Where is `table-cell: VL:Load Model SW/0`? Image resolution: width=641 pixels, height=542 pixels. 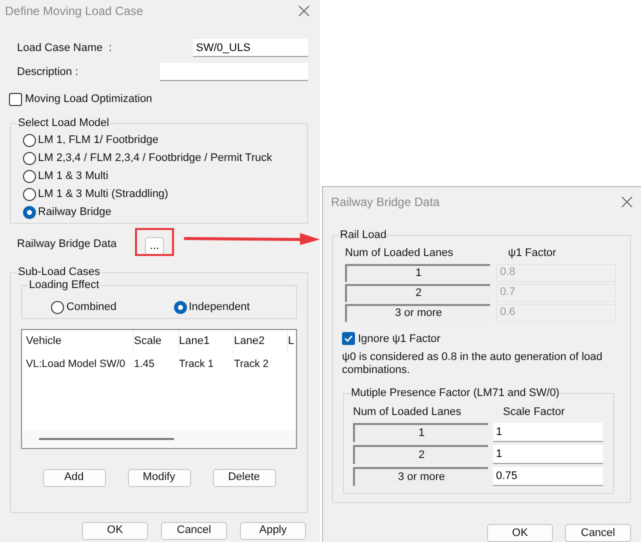
table-cell: VL:Load Model SW/0 is located at coordinates (76, 364).